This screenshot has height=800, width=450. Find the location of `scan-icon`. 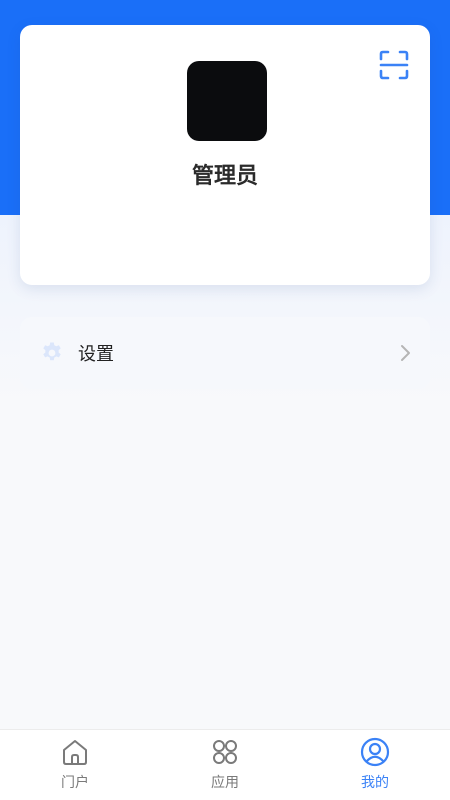

scan-icon is located at coordinates (394, 65).